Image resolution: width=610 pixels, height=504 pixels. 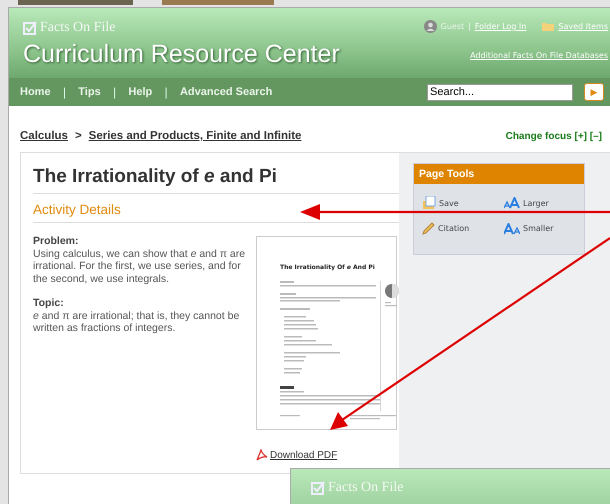 What do you see at coordinates (545, 228) in the screenshot?
I see `page-tool-link: Smaller` at bounding box center [545, 228].